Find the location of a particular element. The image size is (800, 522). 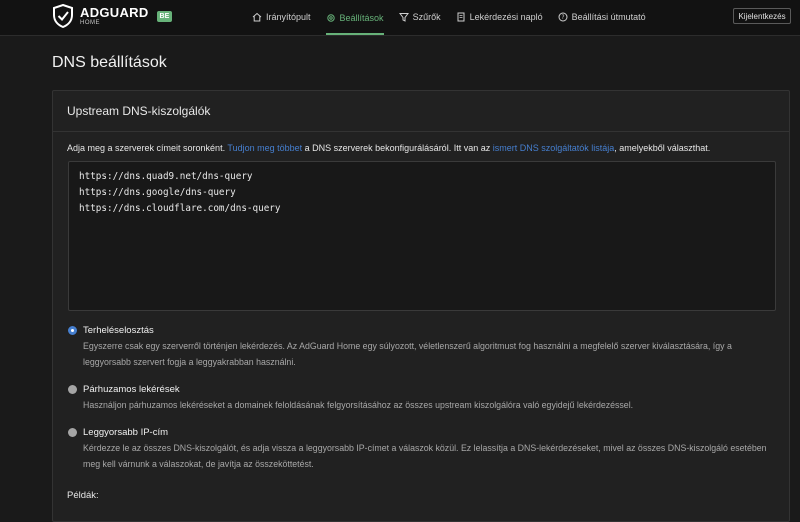

desc-text-3: , amelyekből választhat. is located at coordinates (662, 148).